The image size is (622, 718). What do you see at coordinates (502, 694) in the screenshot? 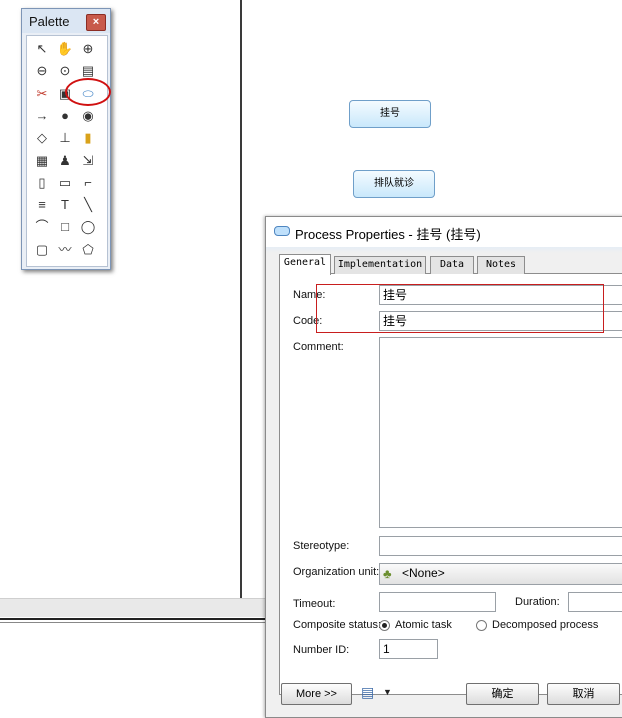
I see `ok-button: 确定` at bounding box center [502, 694].